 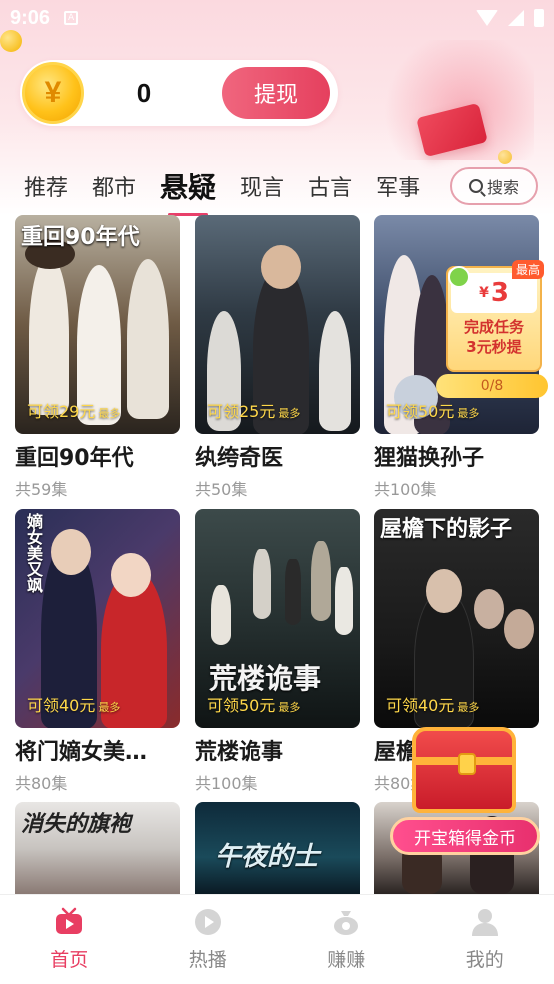 I want to click on task-text: 完成任务 3元秒提, so click(x=493, y=337).